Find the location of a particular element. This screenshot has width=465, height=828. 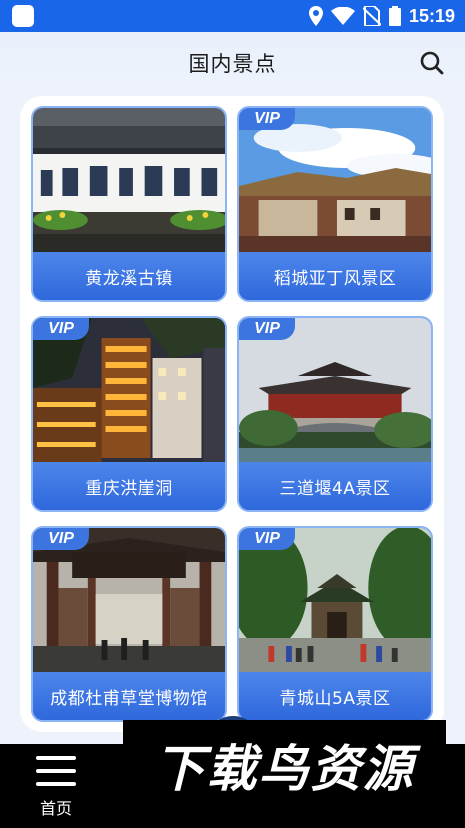

search-icon is located at coordinates (432, 63).